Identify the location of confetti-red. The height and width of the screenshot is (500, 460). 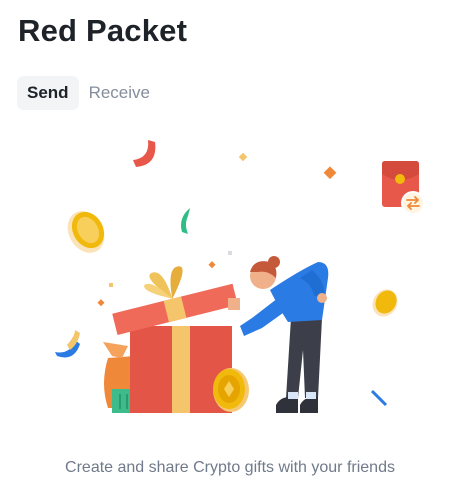
(144, 153).